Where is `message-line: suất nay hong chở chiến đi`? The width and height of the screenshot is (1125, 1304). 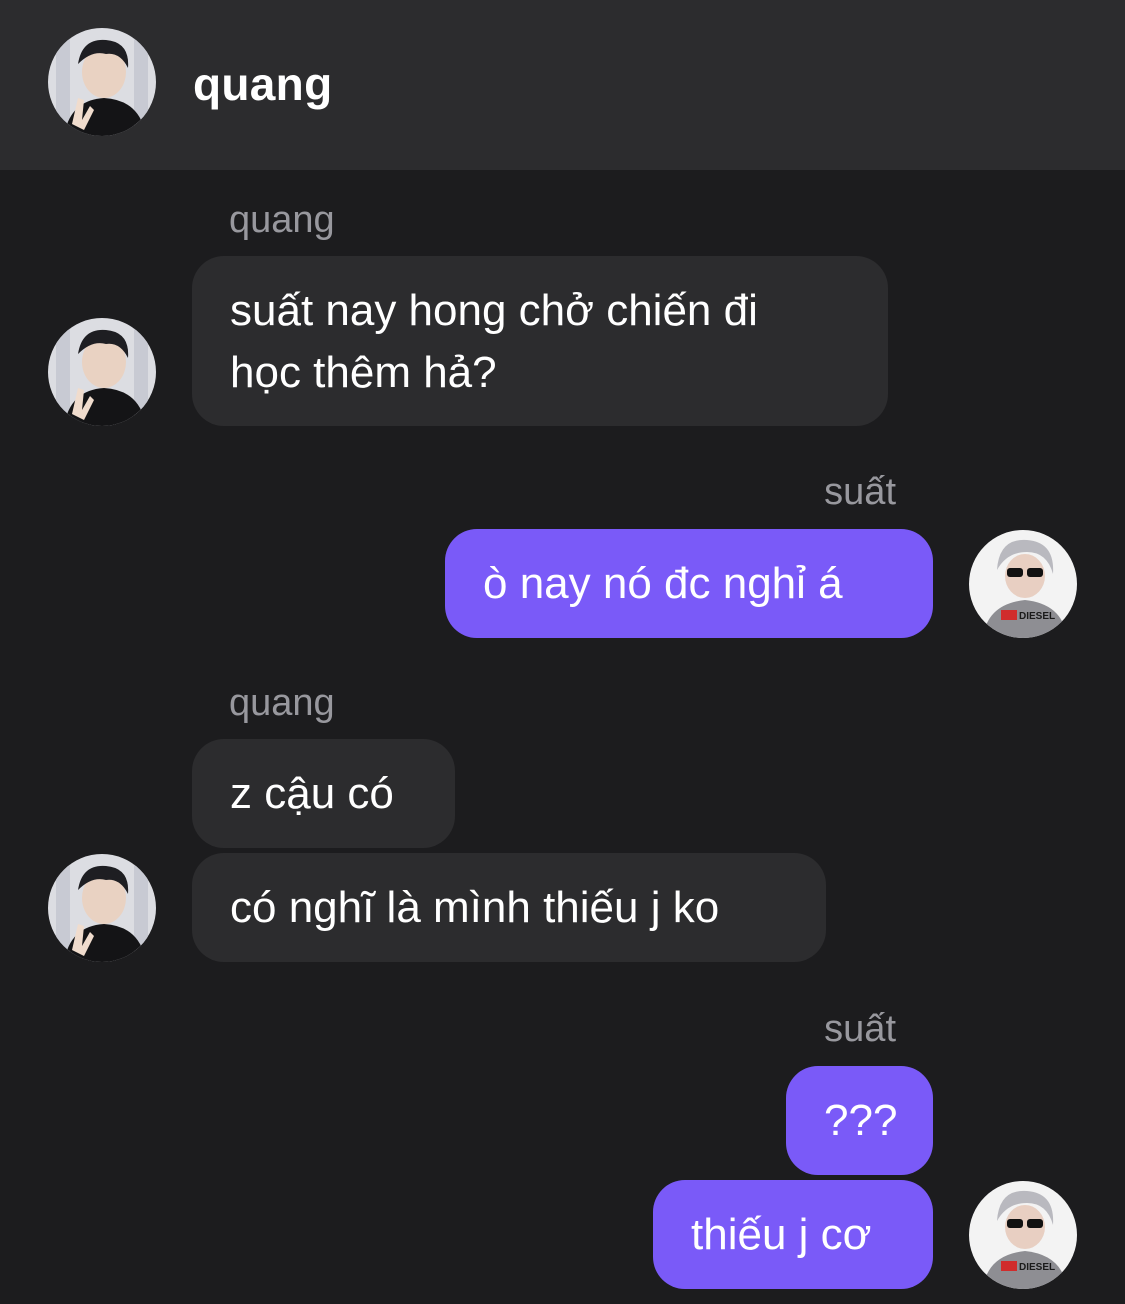 message-line: suất nay hong chở chiến đi is located at coordinates (494, 310).